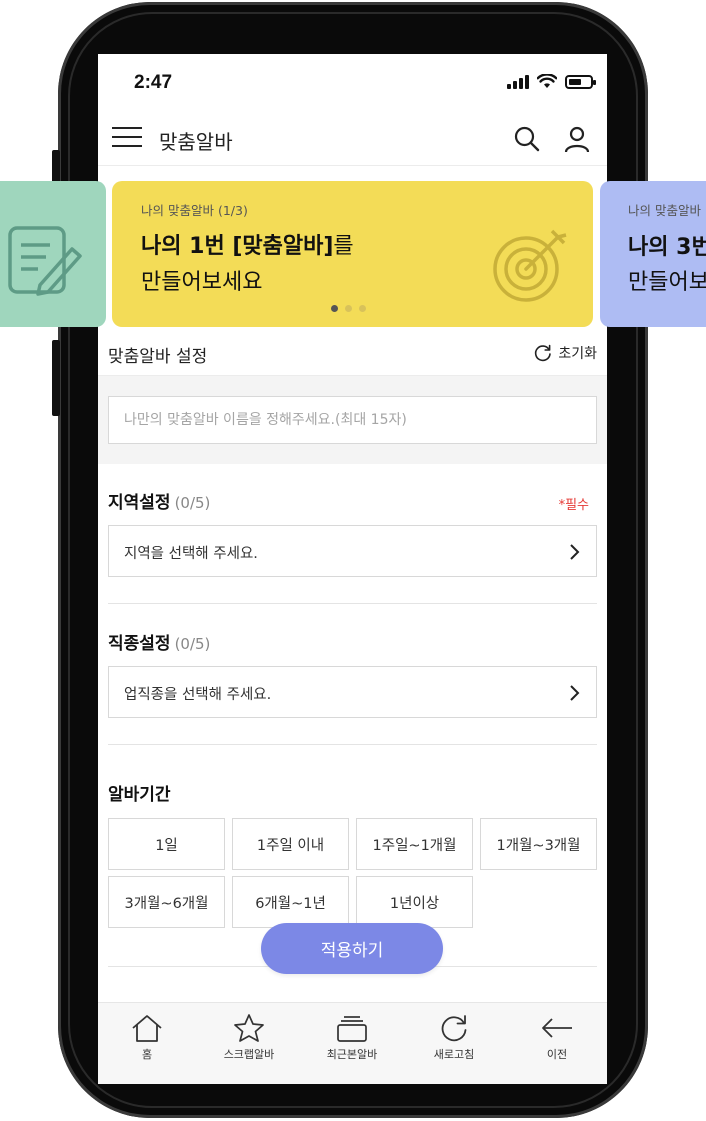 Image resolution: width=706 pixels, height=1121 pixels. Describe the element at coordinates (45, 261) in the screenshot. I see `document-edit-icon` at that location.